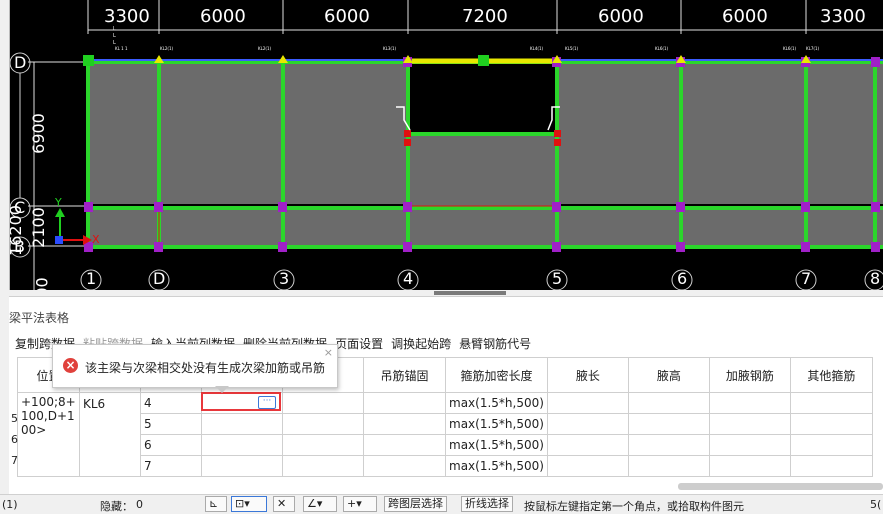 Image resolution: width=883 pixels, height=514 pixels. Describe the element at coordinates (20, 207) in the screenshot. I see `axis-row-c: C` at that location.